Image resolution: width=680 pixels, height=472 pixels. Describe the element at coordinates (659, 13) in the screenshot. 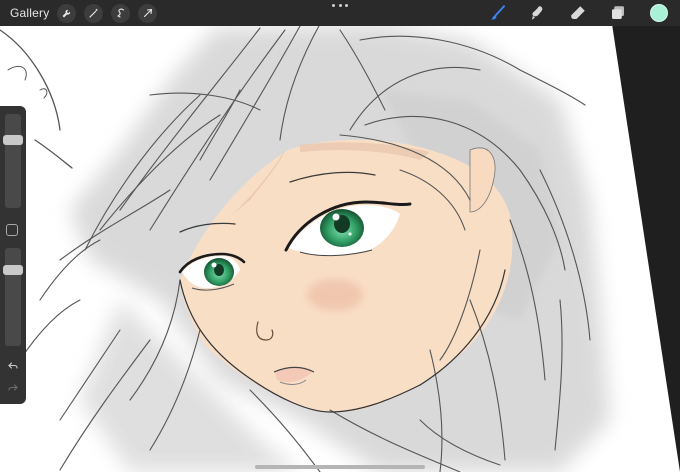

I see `color-picker-swatch` at that location.